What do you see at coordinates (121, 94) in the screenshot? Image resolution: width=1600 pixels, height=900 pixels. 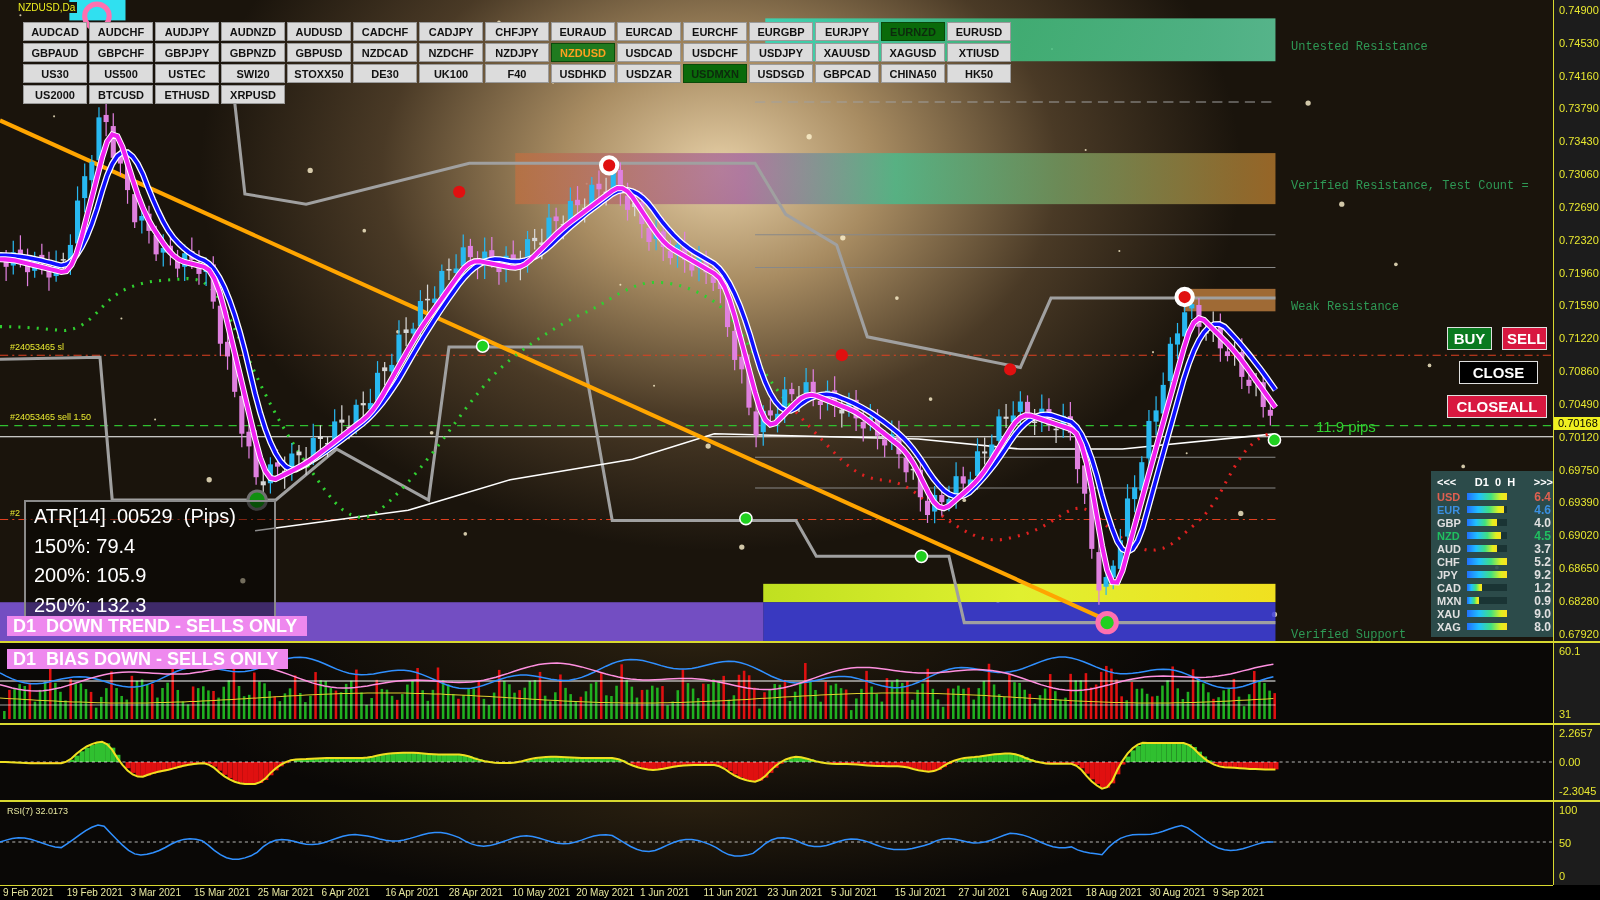 I see `symbol-button: BTCUSD` at bounding box center [121, 94].